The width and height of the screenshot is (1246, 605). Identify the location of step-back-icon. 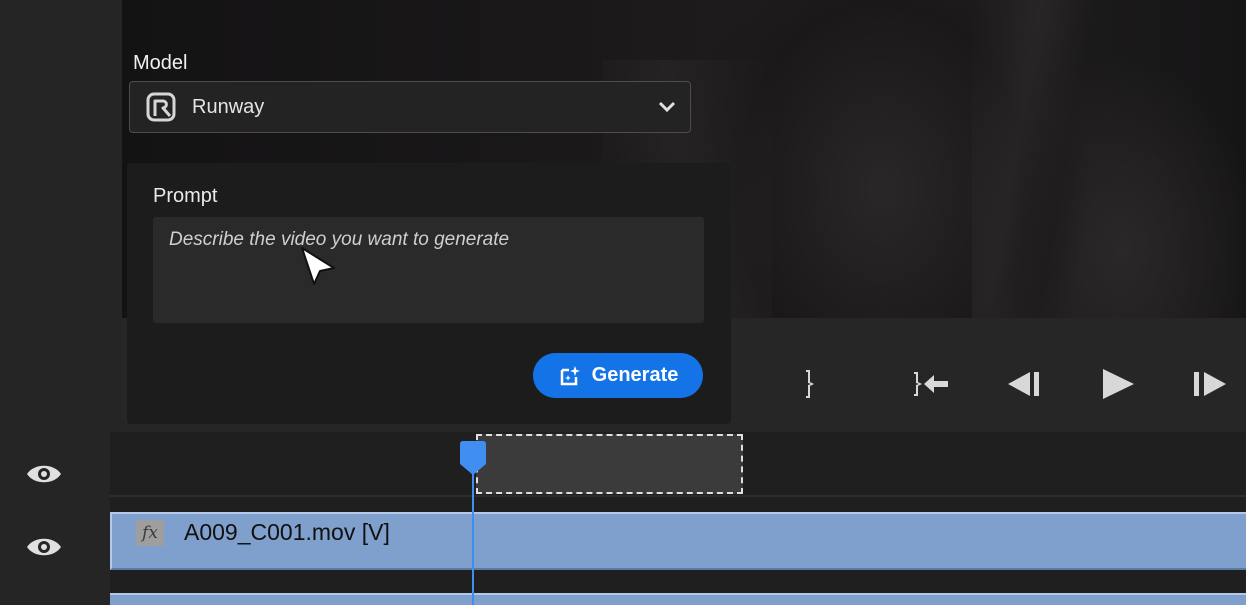
(1024, 384).